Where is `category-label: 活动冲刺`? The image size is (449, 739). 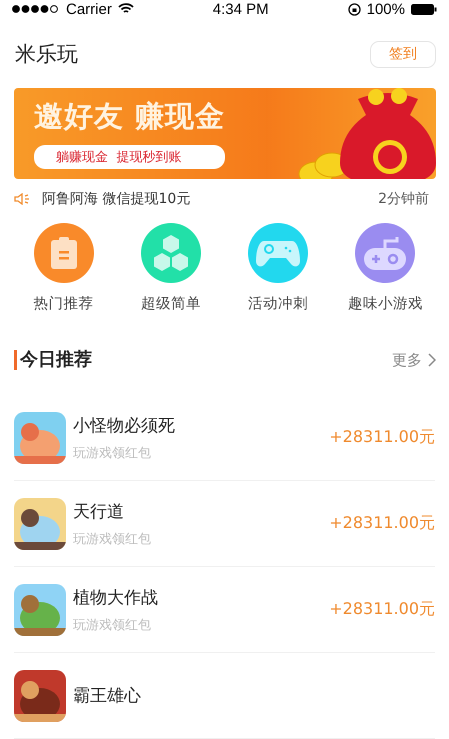
category-label: 活动冲刺 is located at coordinates (278, 303).